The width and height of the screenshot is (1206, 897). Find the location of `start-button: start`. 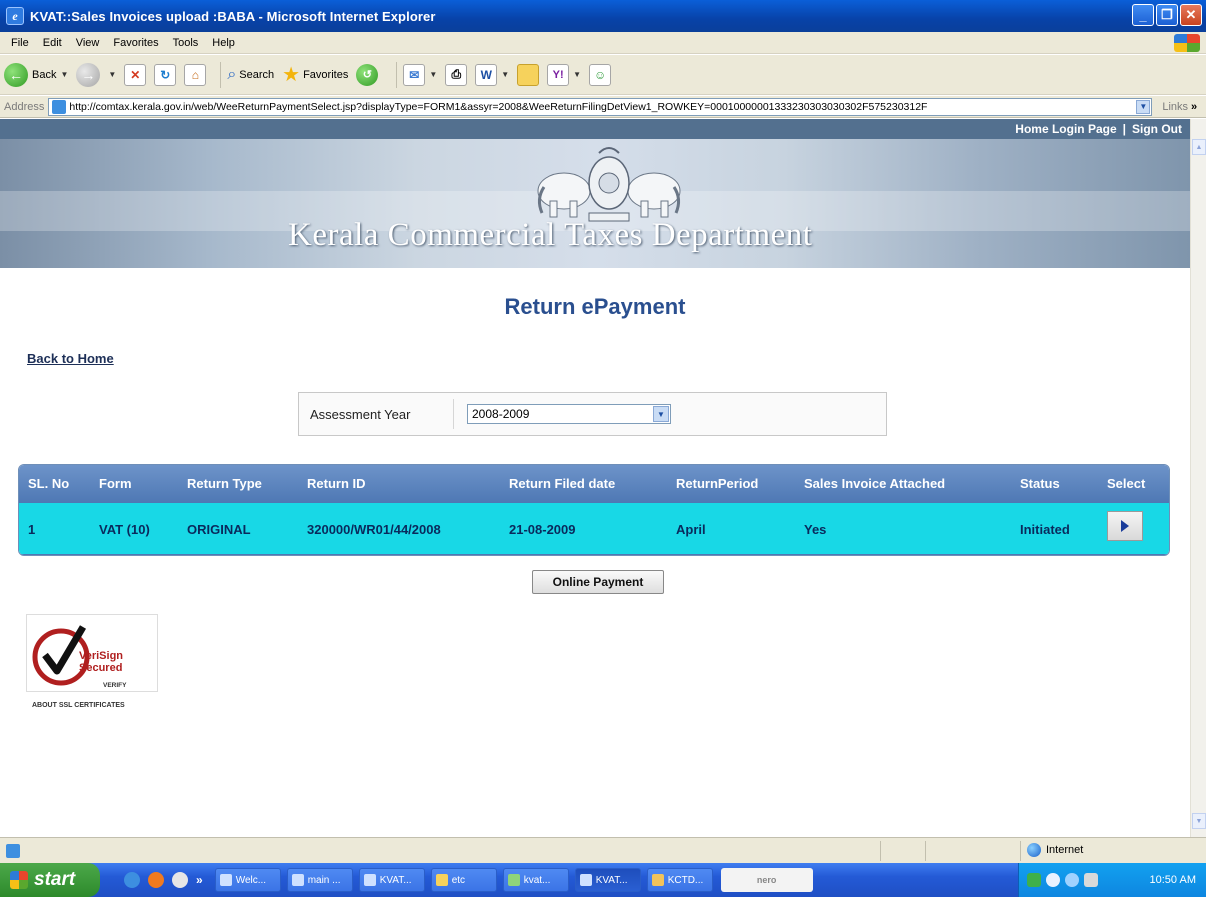

start-button: start is located at coordinates (50, 880).